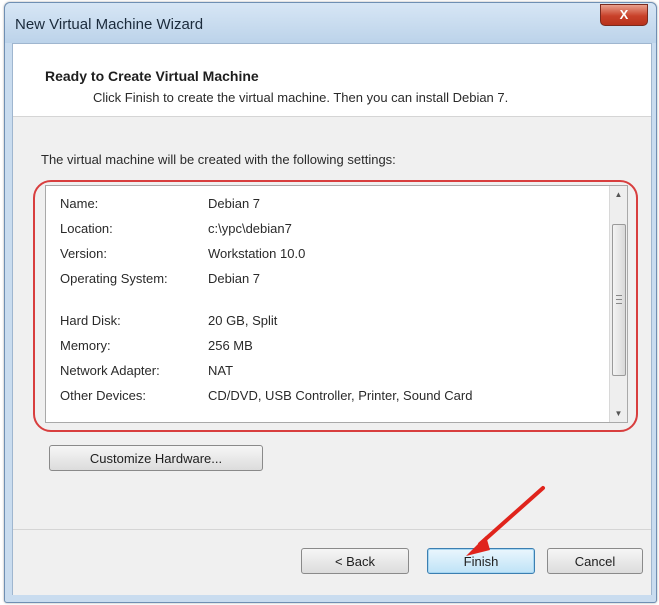 The height and width of the screenshot is (605, 659). Describe the element at coordinates (85, 345) in the screenshot. I see `setting-label: Memory:` at that location.